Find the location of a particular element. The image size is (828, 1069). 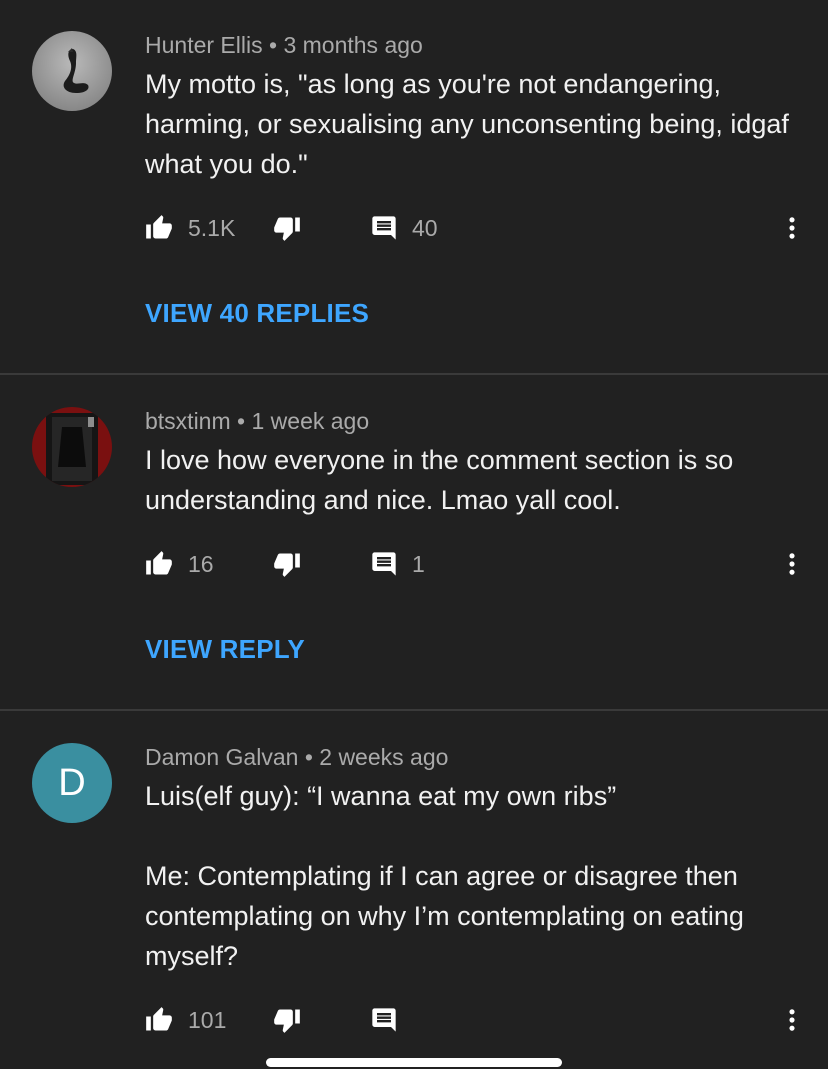

comment-meta: Damon Galvan • 2 weeks ago is located at coordinates (296, 757).